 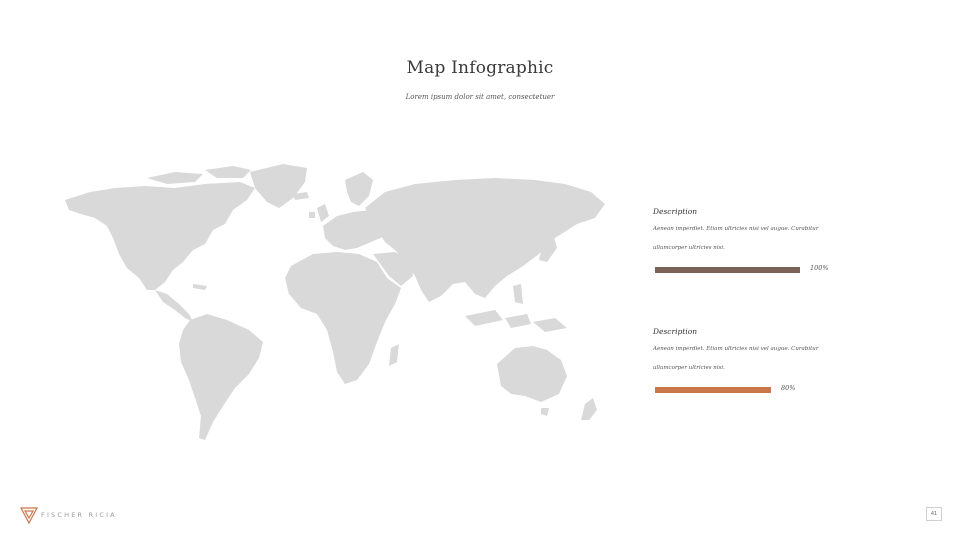 What do you see at coordinates (934, 514) in the screenshot?
I see `page-number: 41` at bounding box center [934, 514].